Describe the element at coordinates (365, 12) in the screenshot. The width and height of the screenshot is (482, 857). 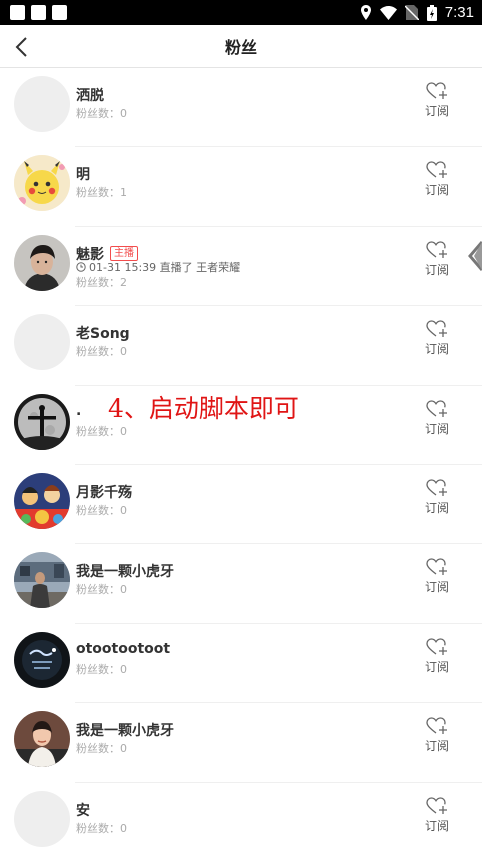
I see `location-icon` at that location.